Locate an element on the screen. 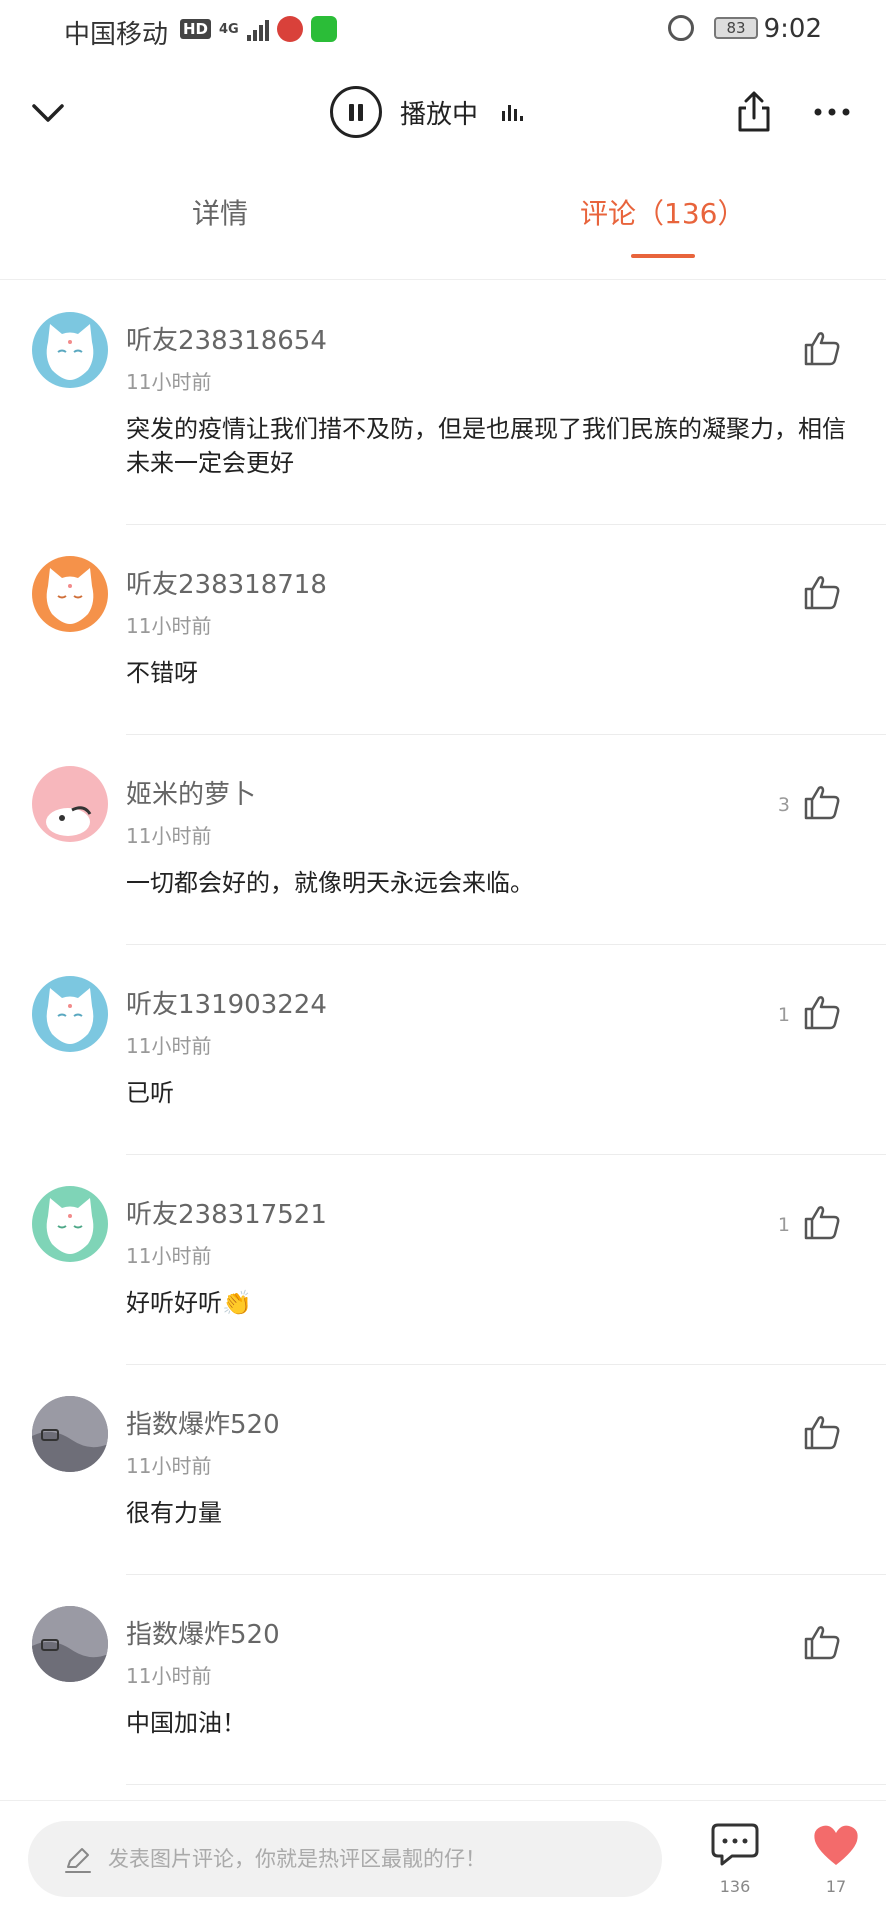 The width and height of the screenshot is (886, 1920). player-top-bar: 播放中 is located at coordinates (443, 112).